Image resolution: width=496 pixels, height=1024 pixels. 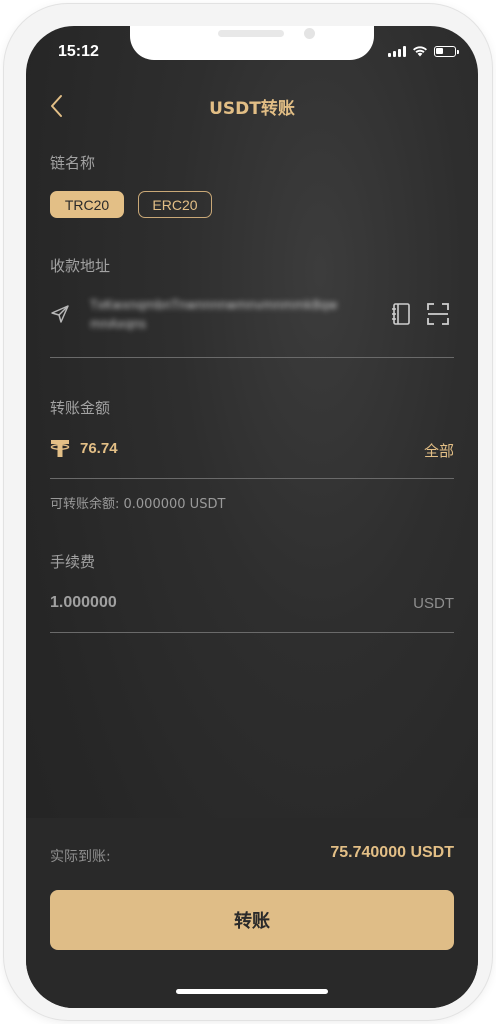 I want to click on battery-icon, so click(x=446, y=51).